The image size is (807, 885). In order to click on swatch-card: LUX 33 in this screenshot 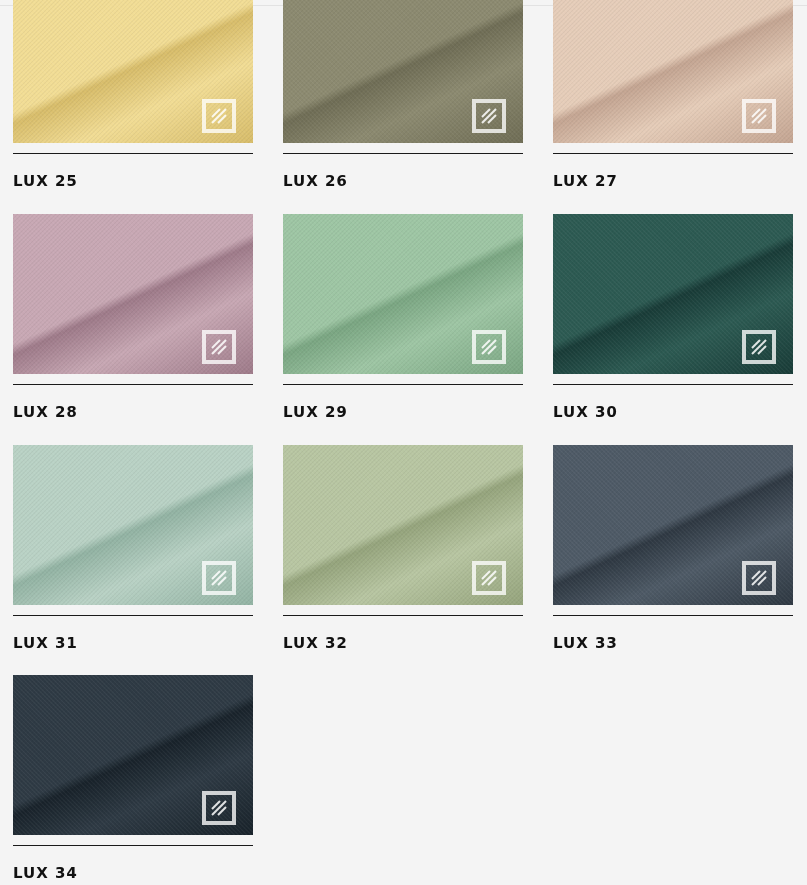, I will do `click(673, 548)`.